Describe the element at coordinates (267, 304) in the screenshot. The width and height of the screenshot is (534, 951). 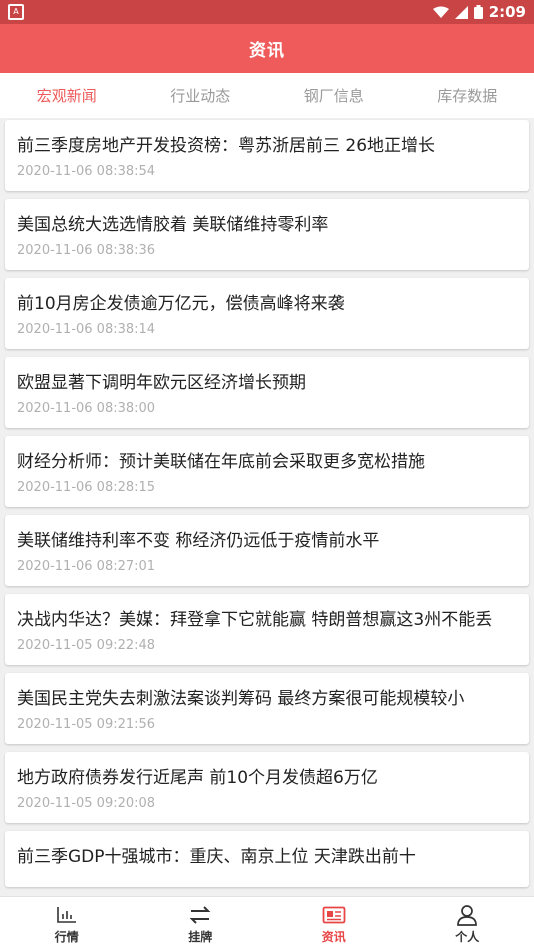
I see `news-title: 前10月房企发债逾万亿元，偿债高峰将来袭` at that location.